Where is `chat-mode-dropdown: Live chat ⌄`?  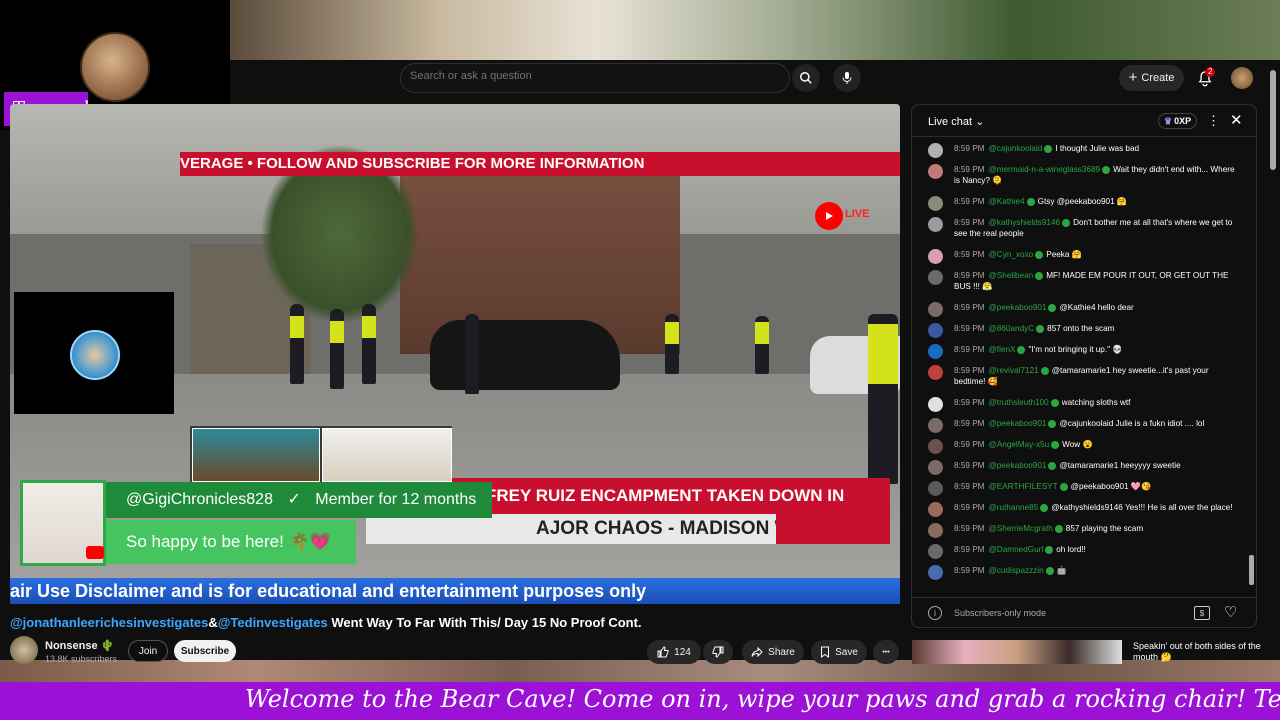 chat-mode-dropdown: Live chat ⌄ is located at coordinates (956, 121).